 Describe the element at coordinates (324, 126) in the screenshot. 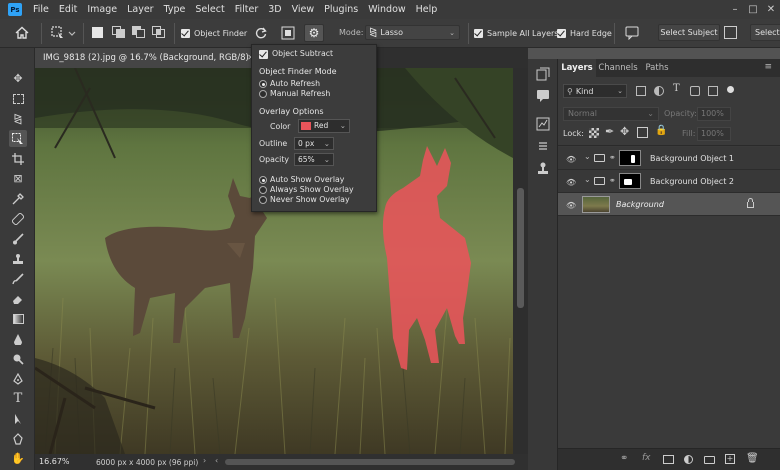

I see `overlay-color-select: Red ⌄` at that location.